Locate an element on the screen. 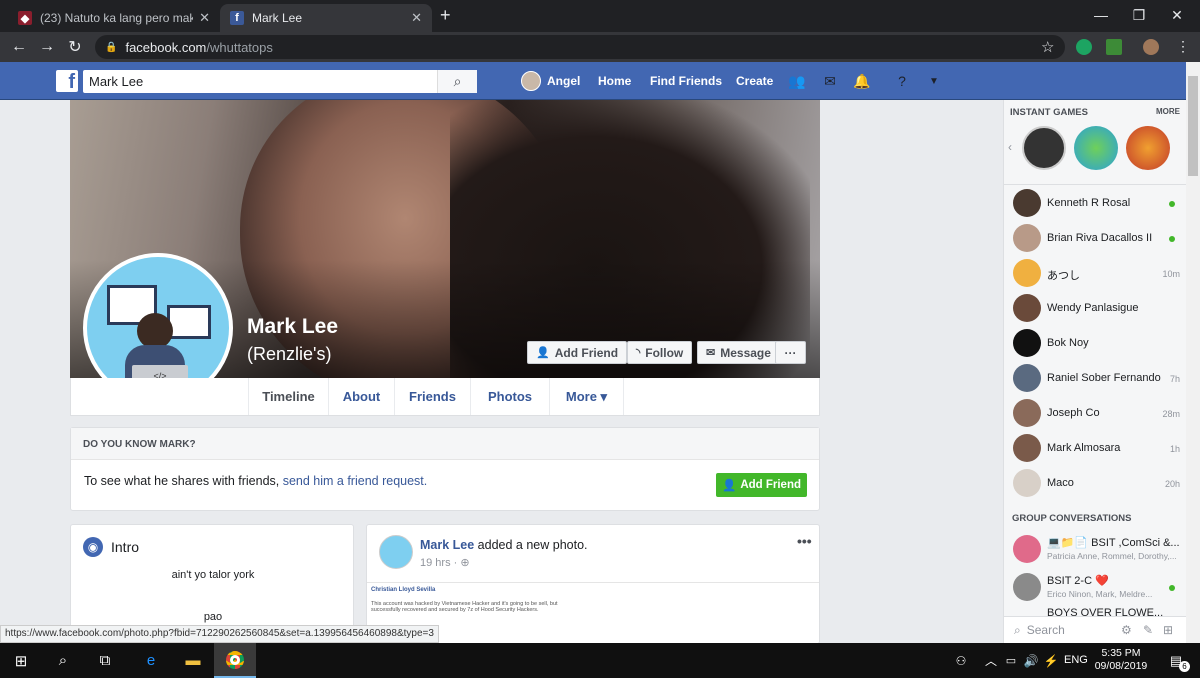  follow-button: ◝ Follow is located at coordinates (660, 352).